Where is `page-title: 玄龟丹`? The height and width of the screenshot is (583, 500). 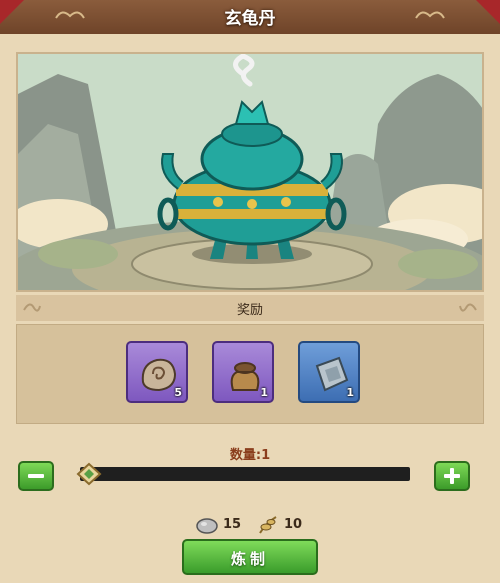 page-title: 玄龟丹 is located at coordinates (250, 19).